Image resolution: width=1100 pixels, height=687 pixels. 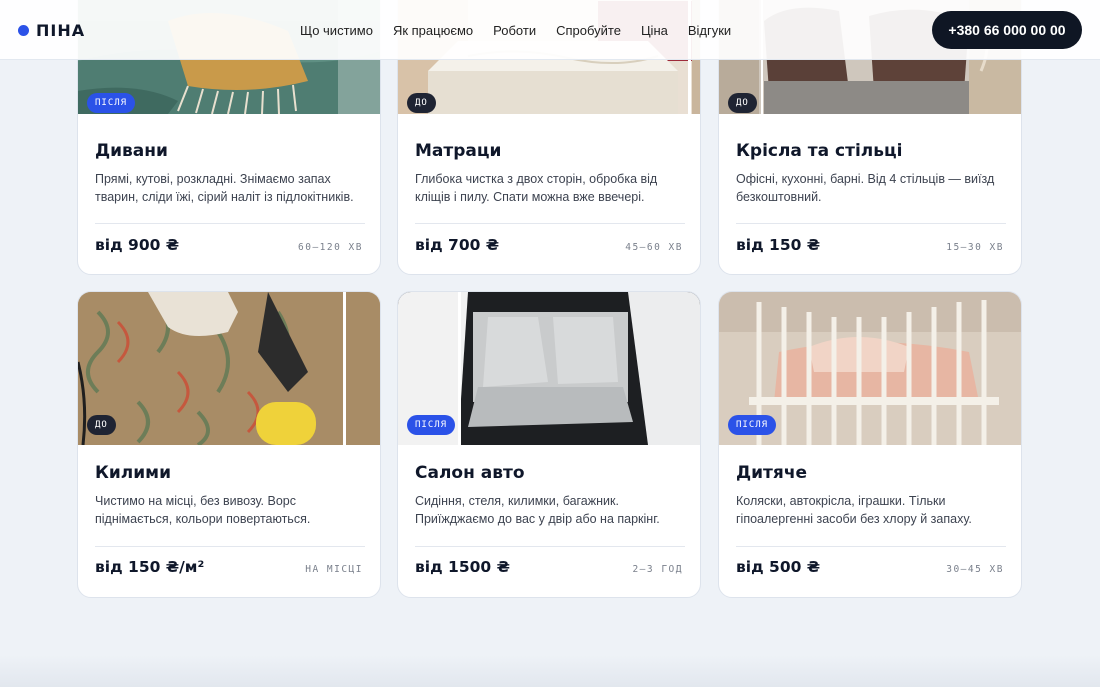 I want to click on card-price: від 1500 ₴, so click(x=462, y=567).